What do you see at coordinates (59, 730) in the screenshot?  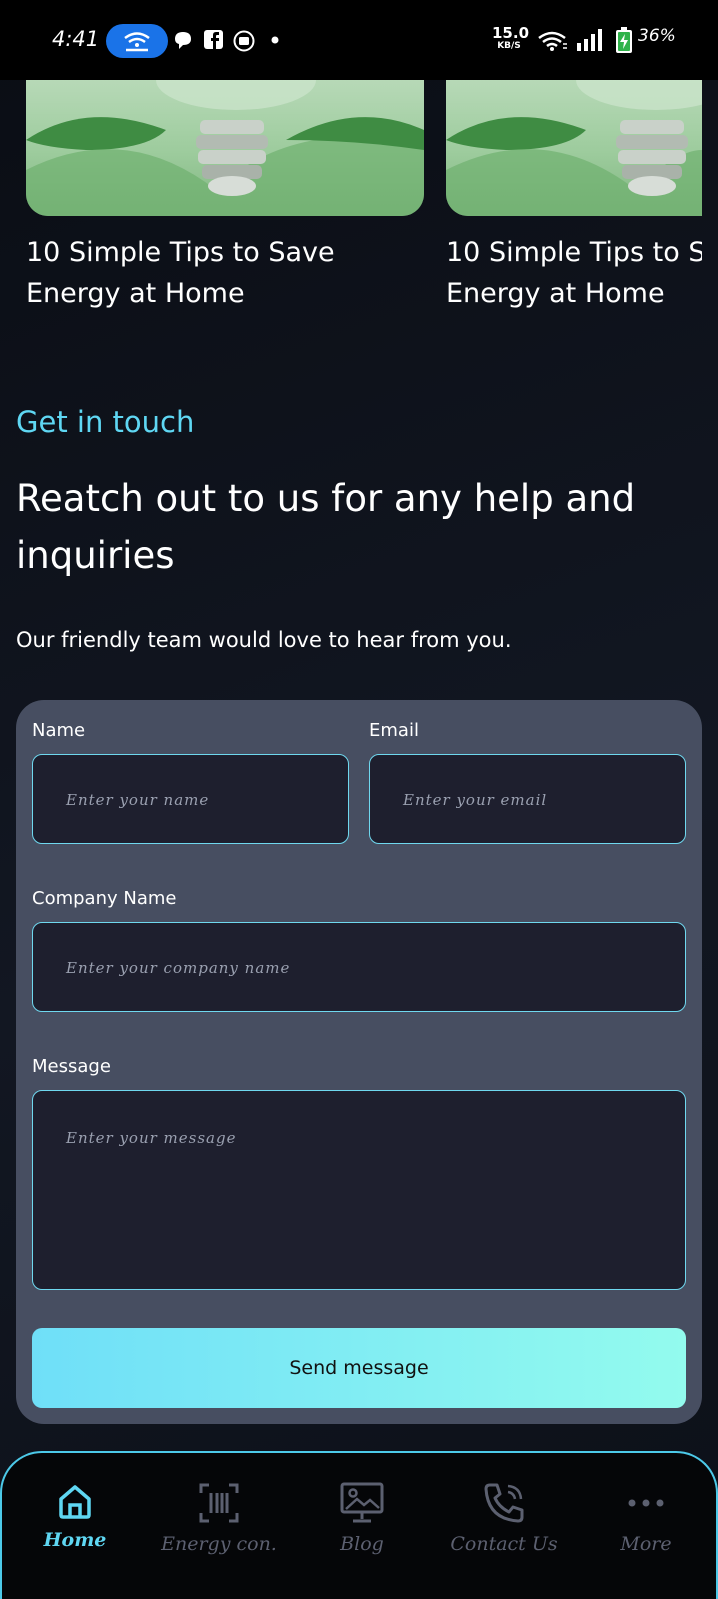 I see `name-label: Name` at bounding box center [59, 730].